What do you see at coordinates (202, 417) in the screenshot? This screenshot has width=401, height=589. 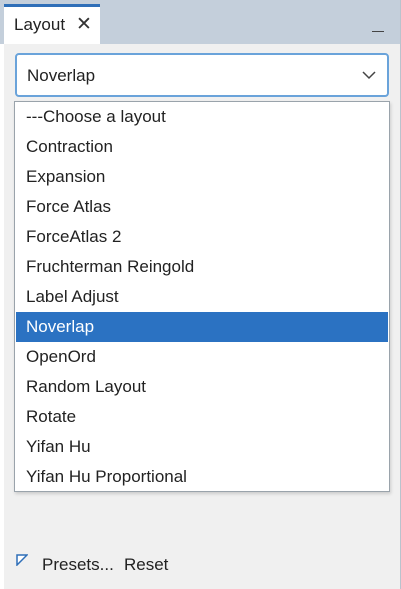 I see `layout-option: Rotate` at bounding box center [202, 417].